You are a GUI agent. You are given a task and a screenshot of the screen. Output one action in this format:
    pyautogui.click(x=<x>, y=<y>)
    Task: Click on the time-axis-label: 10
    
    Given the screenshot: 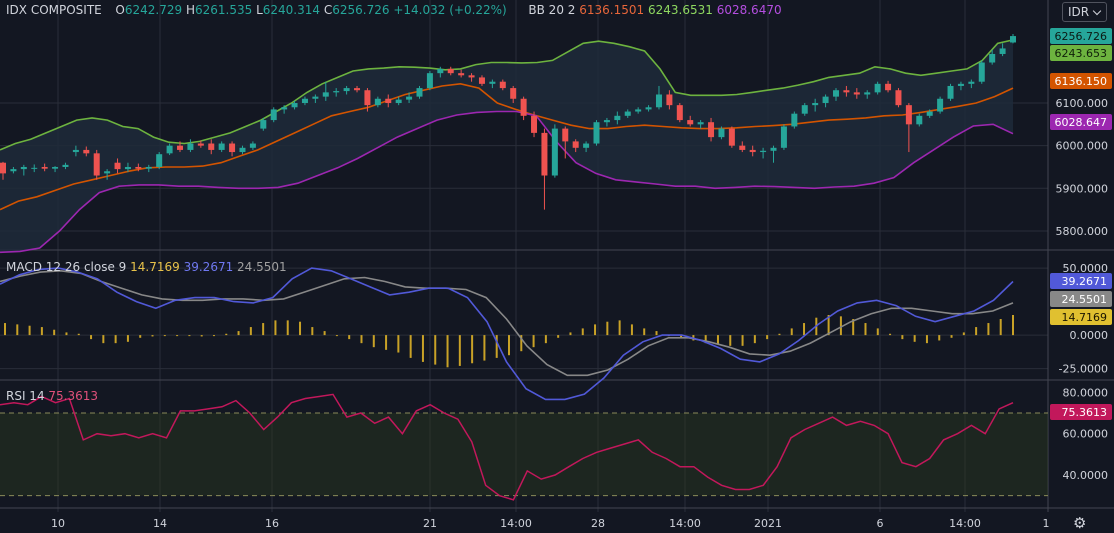 What is the action you would take?
    pyautogui.click(x=58, y=523)
    